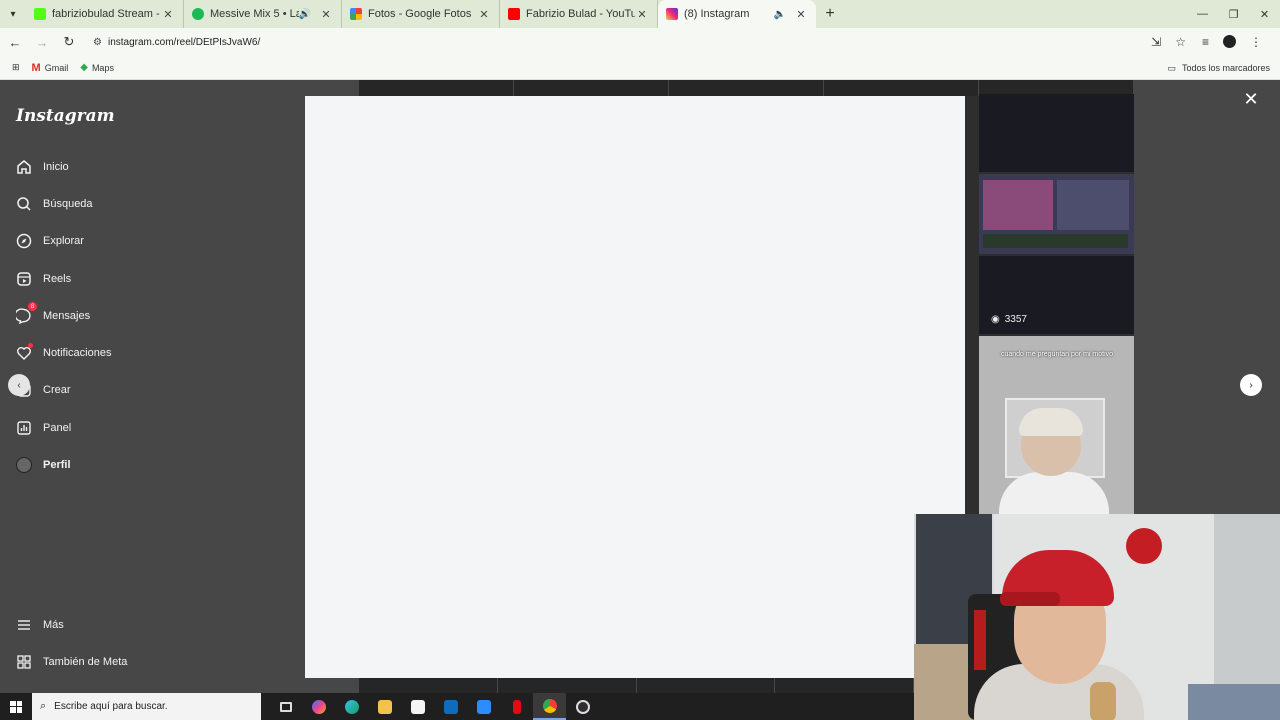 This screenshot has width=1280, height=720. What do you see at coordinates (254, 14) in the screenshot?
I see `tab-title: Messive Mix 5 • La T y La M` at bounding box center [254, 14].